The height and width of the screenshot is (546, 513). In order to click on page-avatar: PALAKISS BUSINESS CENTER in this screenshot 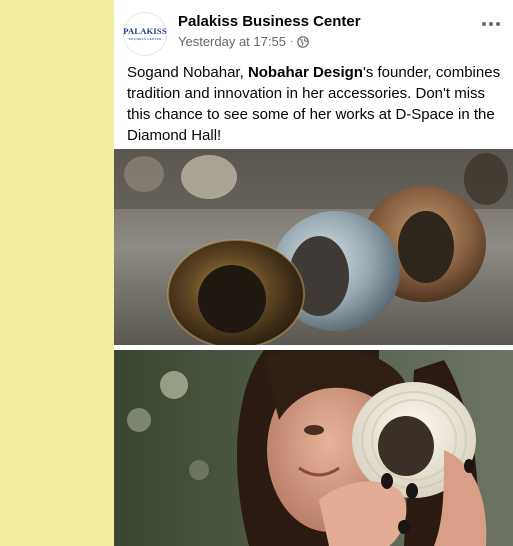, I will do `click(145, 34)`.